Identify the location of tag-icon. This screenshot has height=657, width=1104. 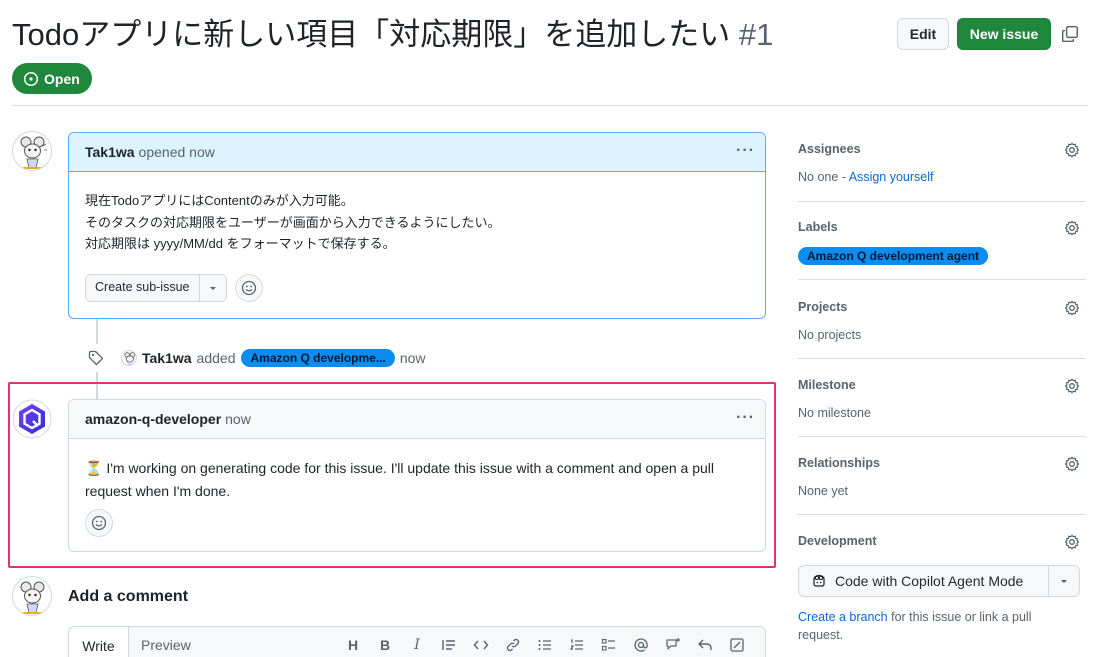
(96, 358).